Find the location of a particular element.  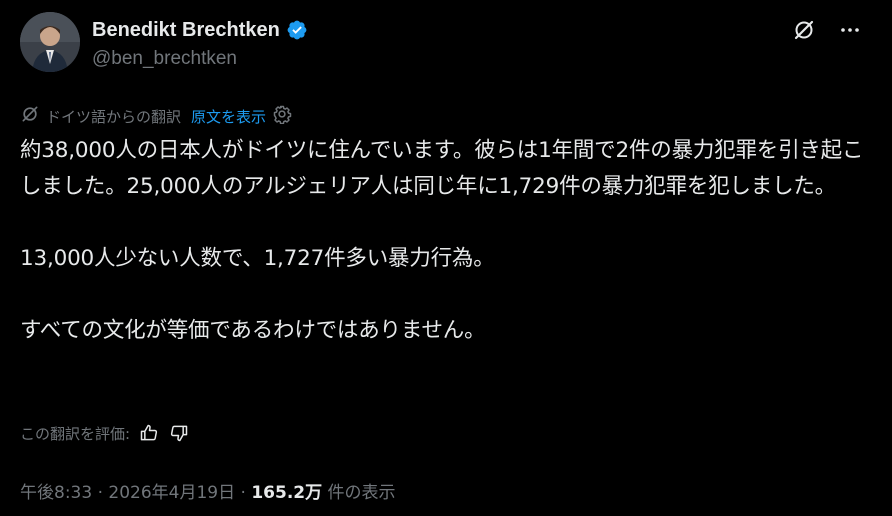

avatar-image is located at coordinates (50, 42).